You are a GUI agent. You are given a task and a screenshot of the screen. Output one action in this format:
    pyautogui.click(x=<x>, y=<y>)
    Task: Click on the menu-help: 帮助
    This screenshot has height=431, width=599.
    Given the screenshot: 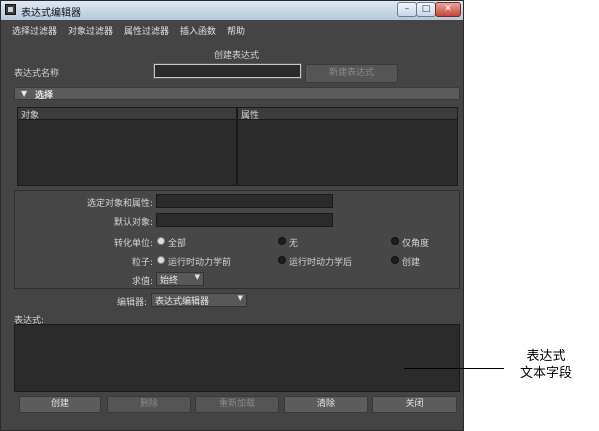 What is the action you would take?
    pyautogui.click(x=236, y=30)
    